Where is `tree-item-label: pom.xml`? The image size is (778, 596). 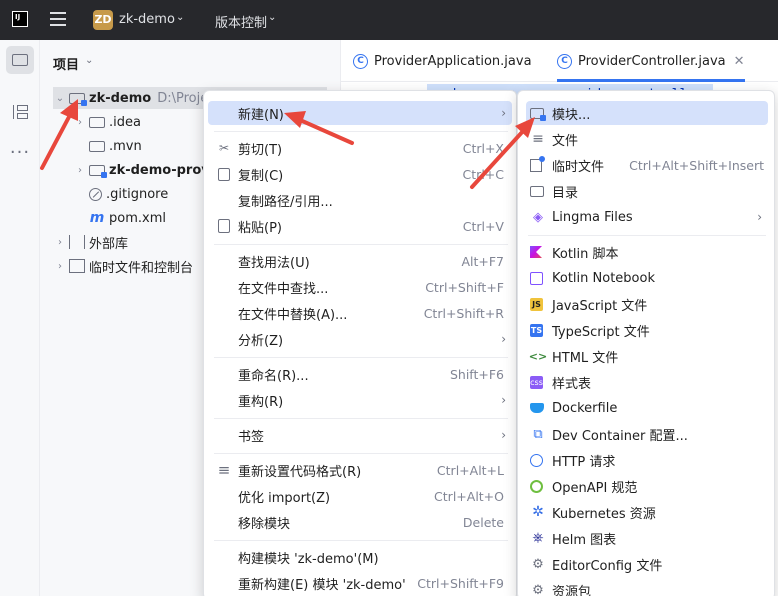 tree-item-label: pom.xml is located at coordinates (137, 218).